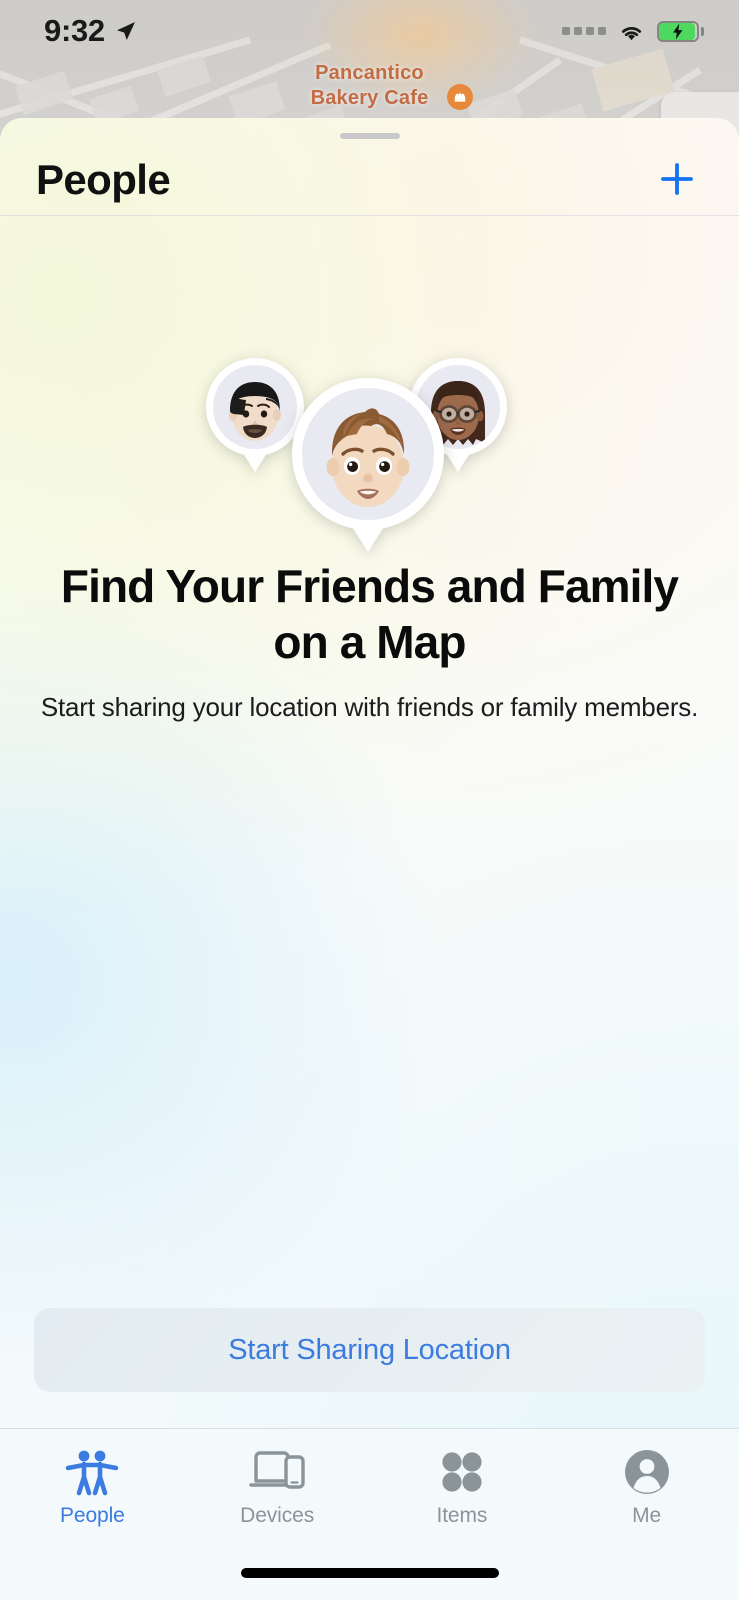  What do you see at coordinates (92, 1515) in the screenshot?
I see `tab-people-label: People` at bounding box center [92, 1515].